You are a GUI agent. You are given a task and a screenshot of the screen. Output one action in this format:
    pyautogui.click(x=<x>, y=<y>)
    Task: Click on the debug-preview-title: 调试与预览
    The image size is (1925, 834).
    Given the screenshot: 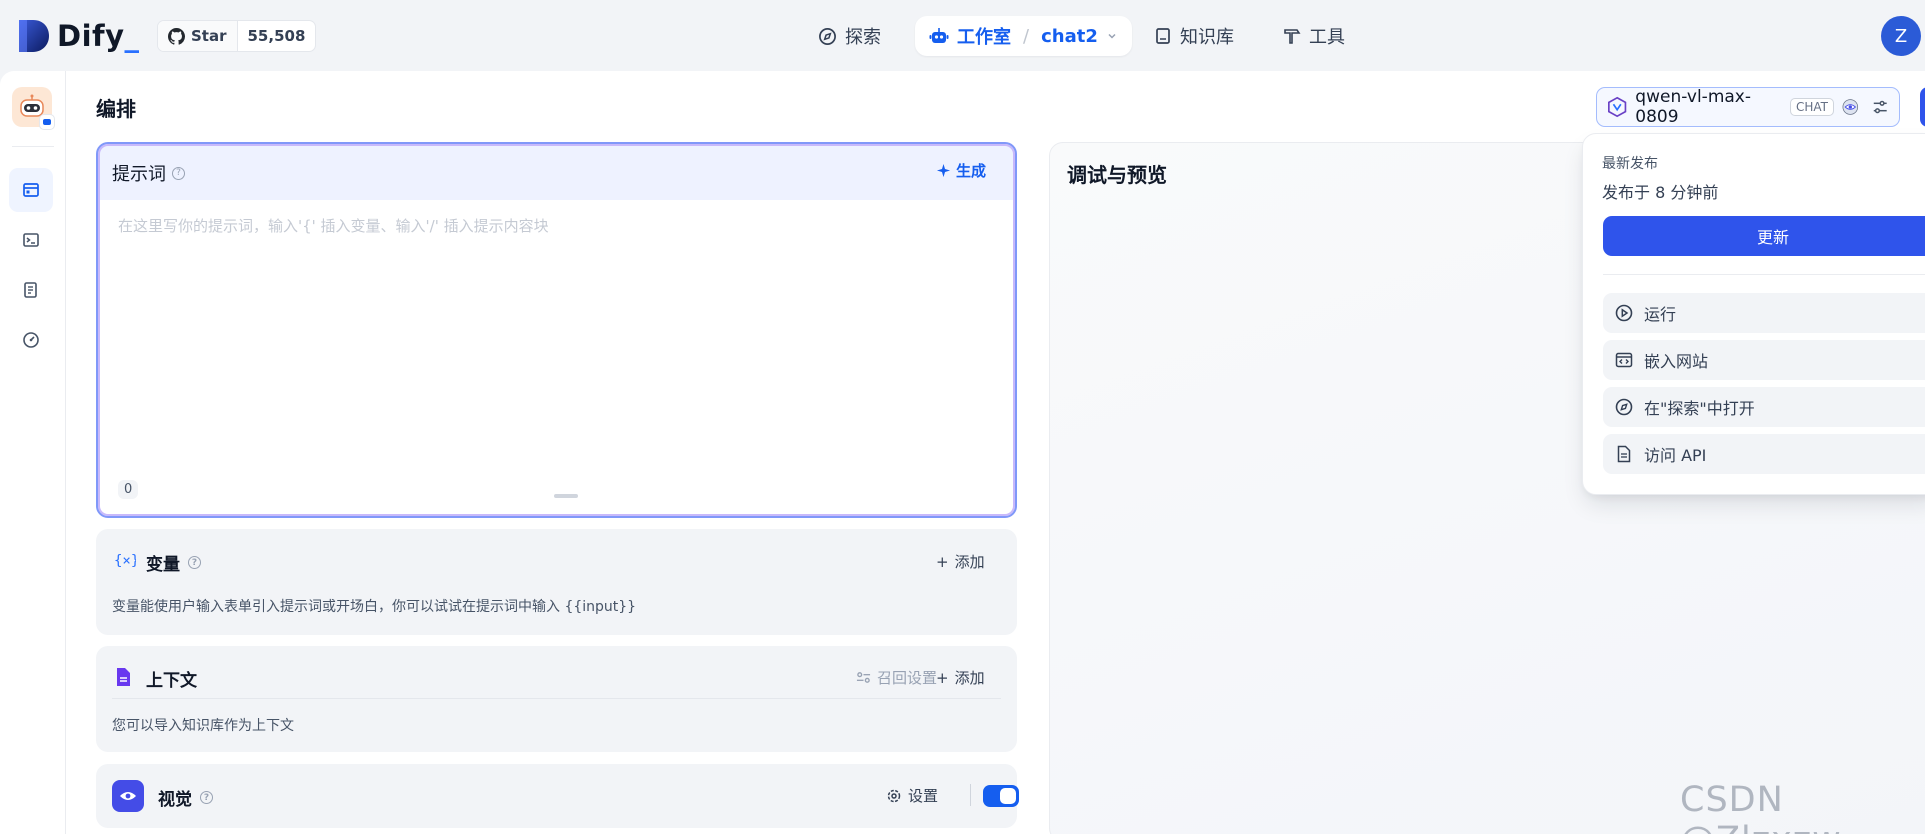 What is the action you would take?
    pyautogui.click(x=1117, y=175)
    